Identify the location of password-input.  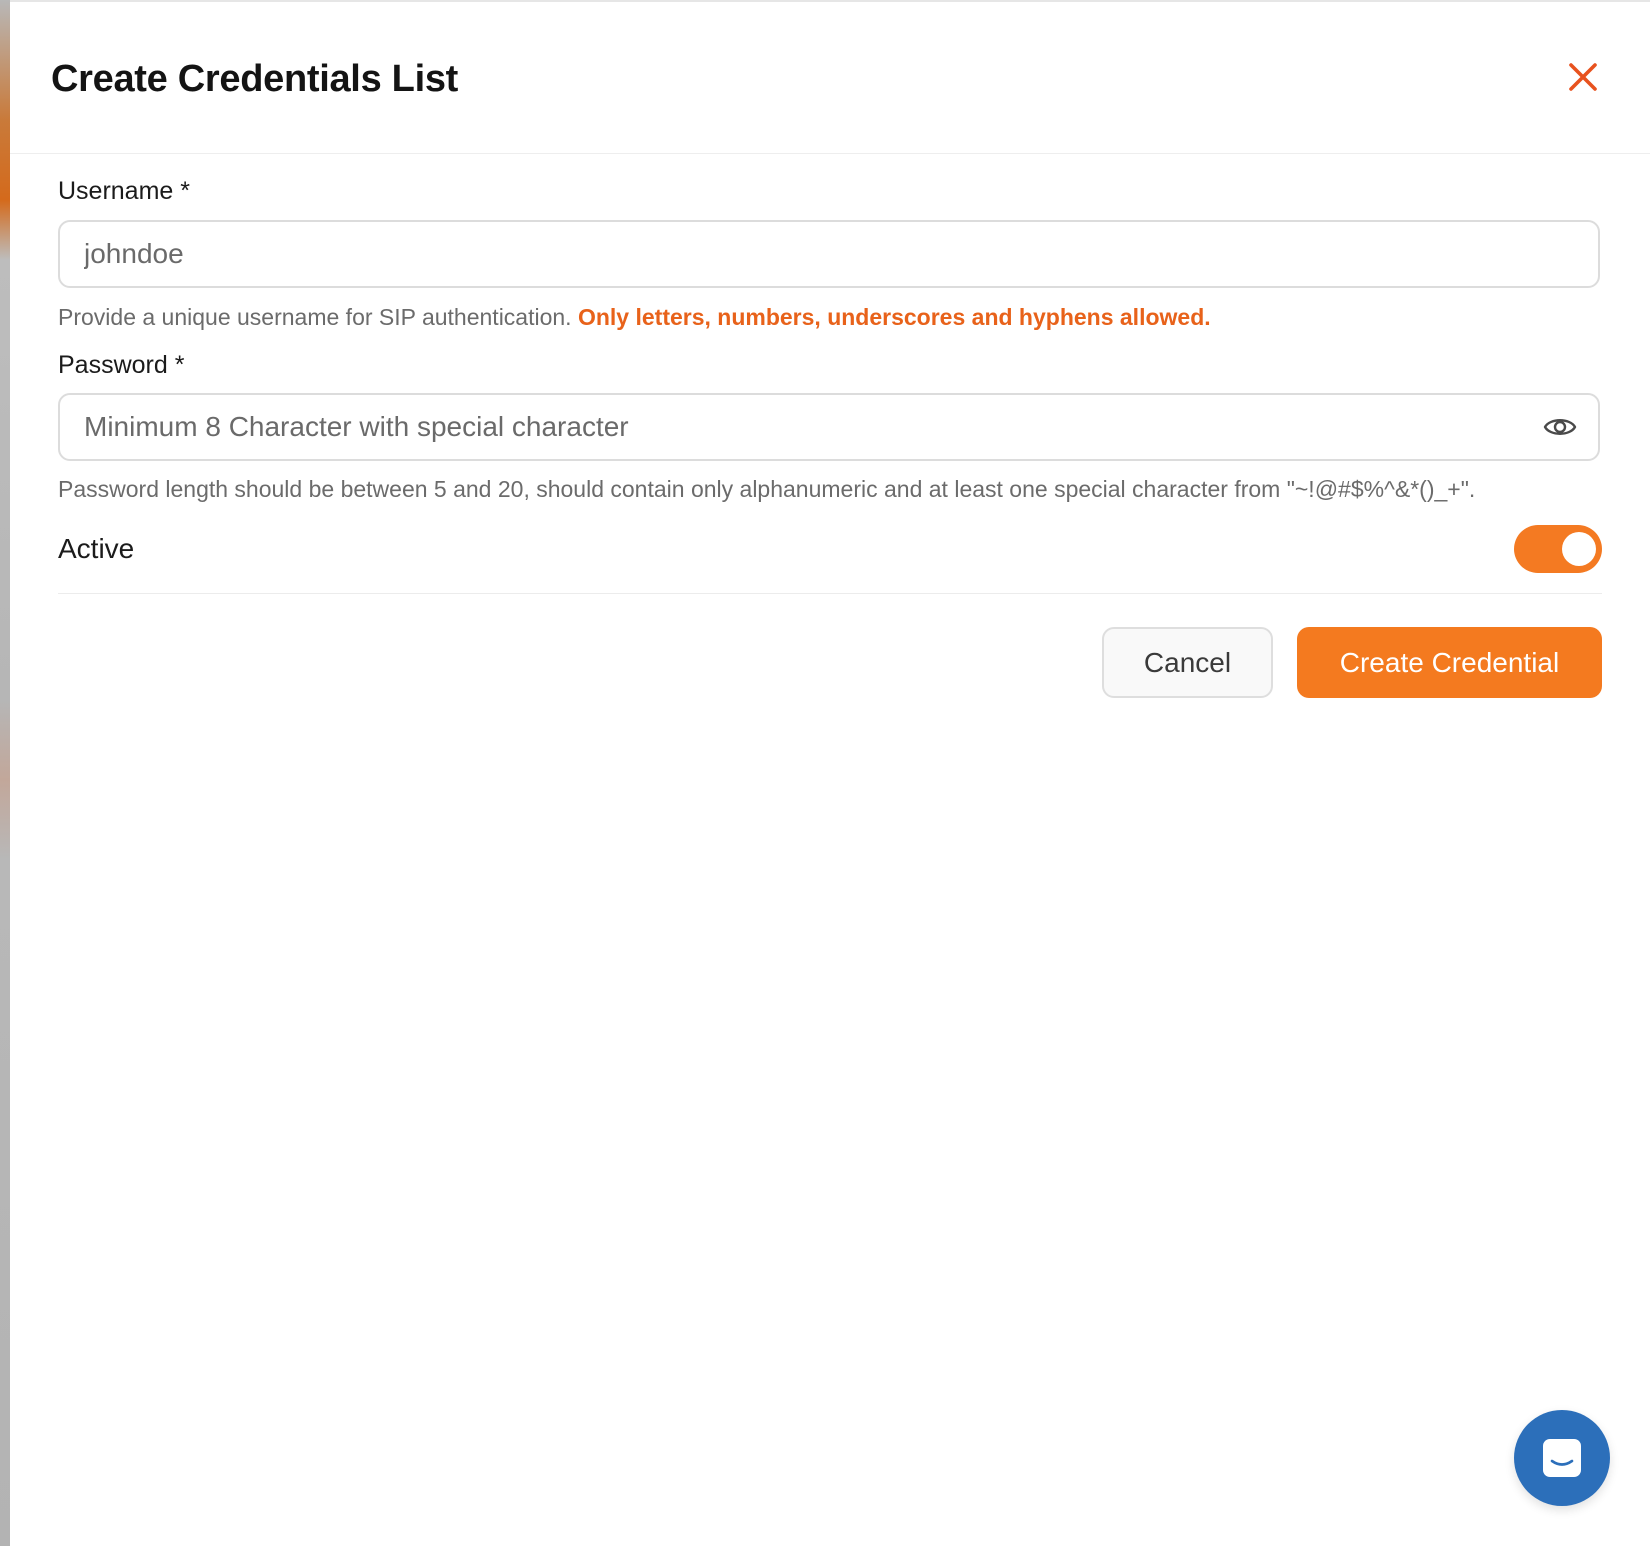
(774, 427).